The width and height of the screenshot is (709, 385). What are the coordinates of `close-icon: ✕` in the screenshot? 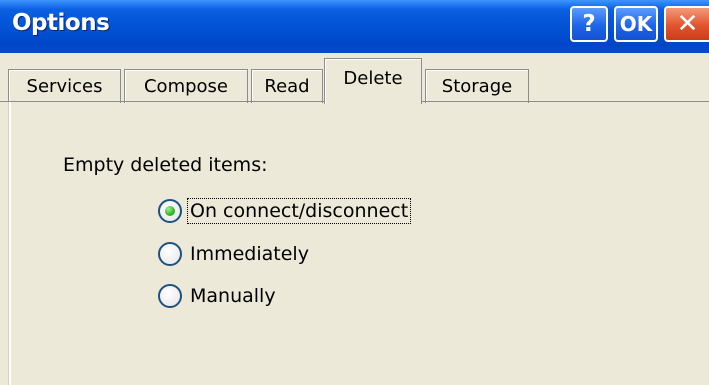 It's located at (687, 24).